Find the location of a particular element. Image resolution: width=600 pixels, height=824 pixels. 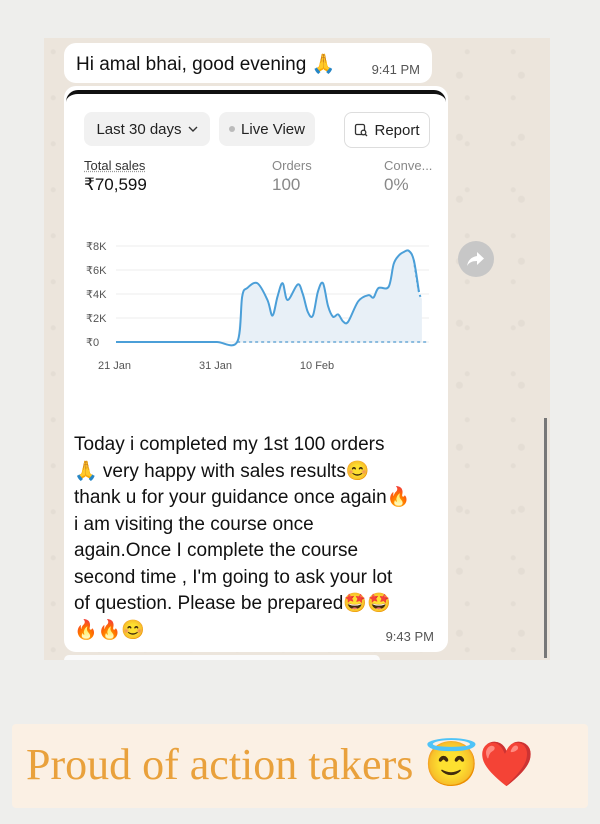

metric-total-sales: Total sales ₹70,599 is located at coordinates (115, 176).